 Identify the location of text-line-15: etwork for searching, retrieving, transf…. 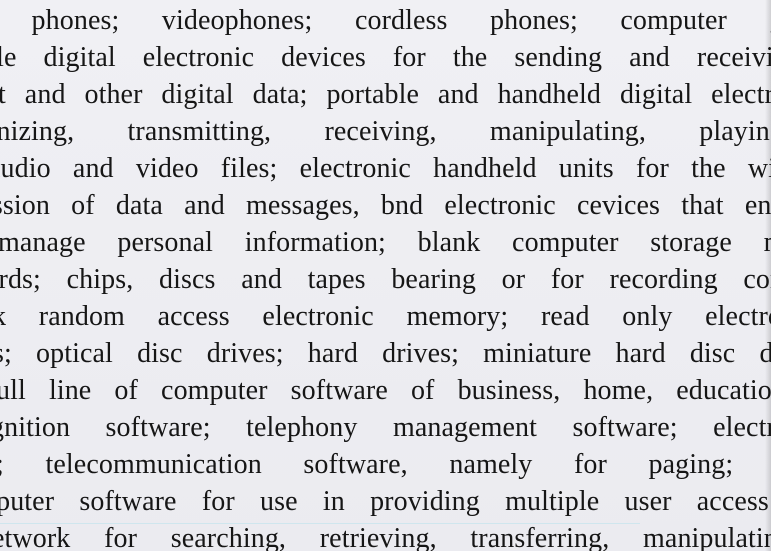
(385, 537).